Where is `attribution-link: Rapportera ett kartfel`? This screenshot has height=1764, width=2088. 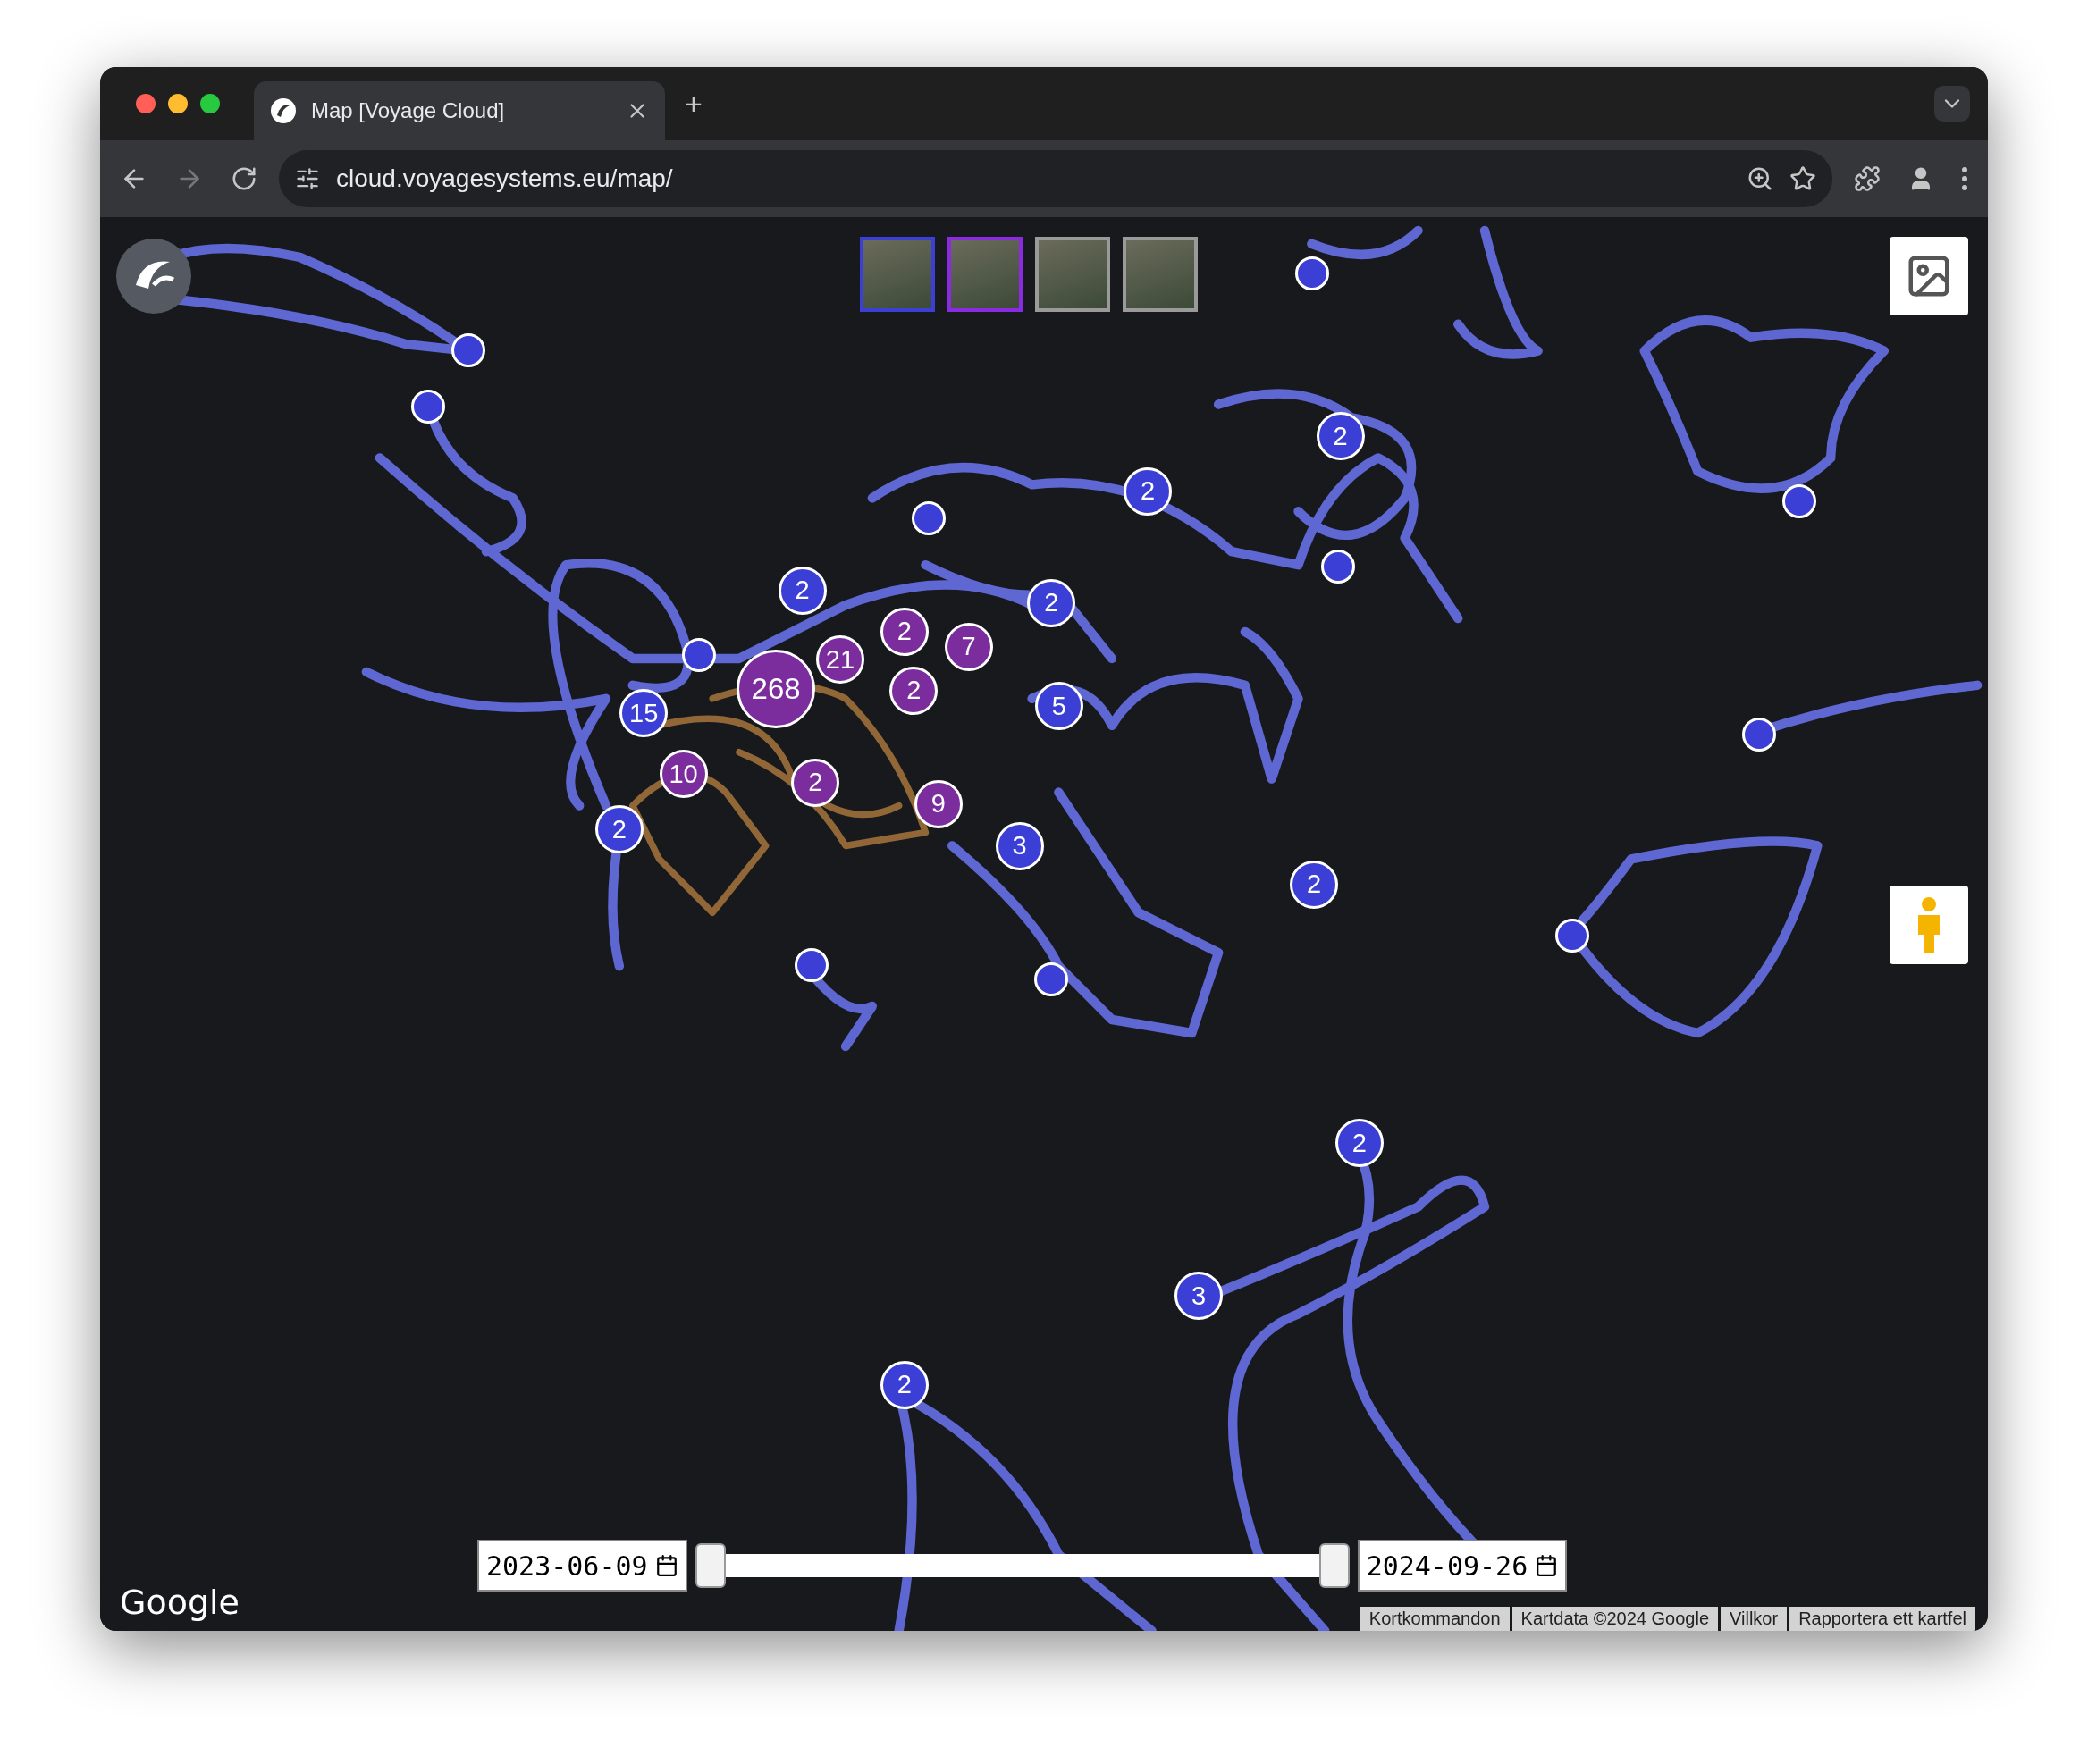
attribution-link: Rapportera ett kartfel is located at coordinates (1882, 1619).